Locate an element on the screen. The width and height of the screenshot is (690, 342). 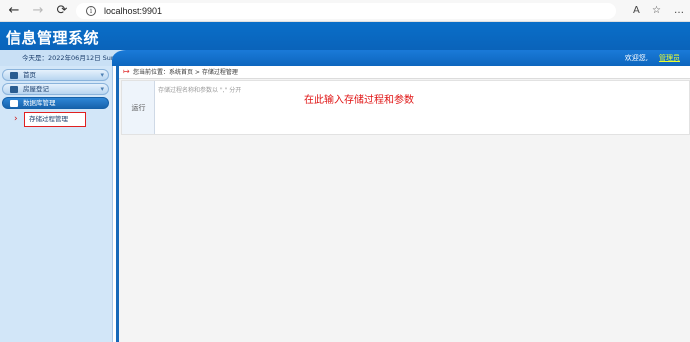
sidebar-item-house-registration: 房屋登记 ▾ is located at coordinates (55, 89).